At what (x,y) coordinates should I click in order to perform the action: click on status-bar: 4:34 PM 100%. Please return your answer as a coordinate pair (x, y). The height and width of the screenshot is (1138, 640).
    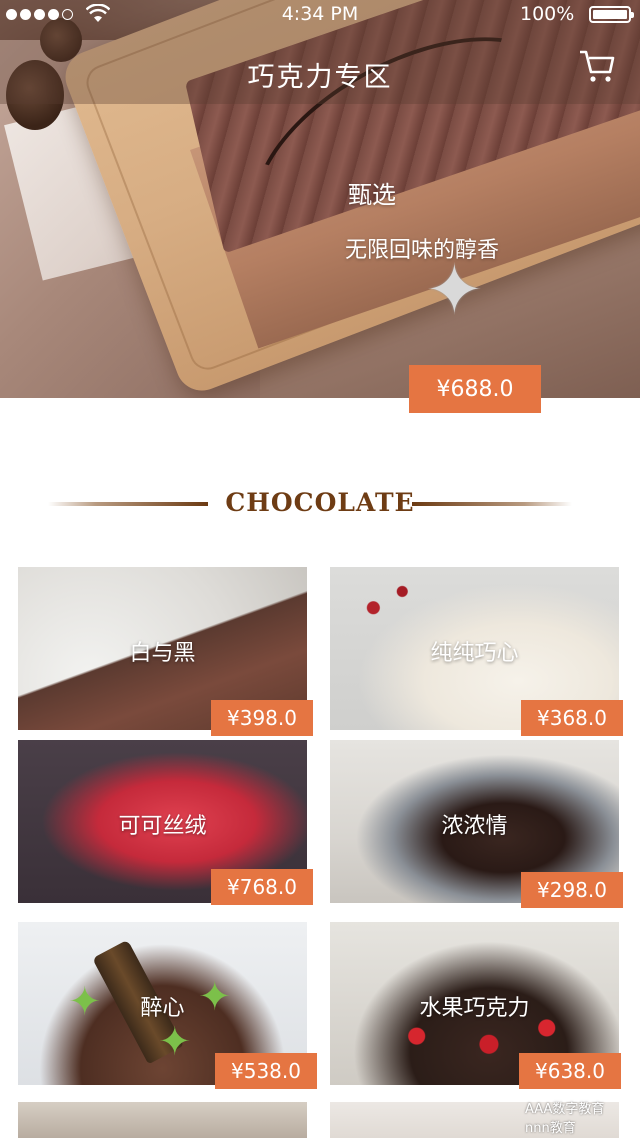
    Looking at the image, I should click on (320, 15).